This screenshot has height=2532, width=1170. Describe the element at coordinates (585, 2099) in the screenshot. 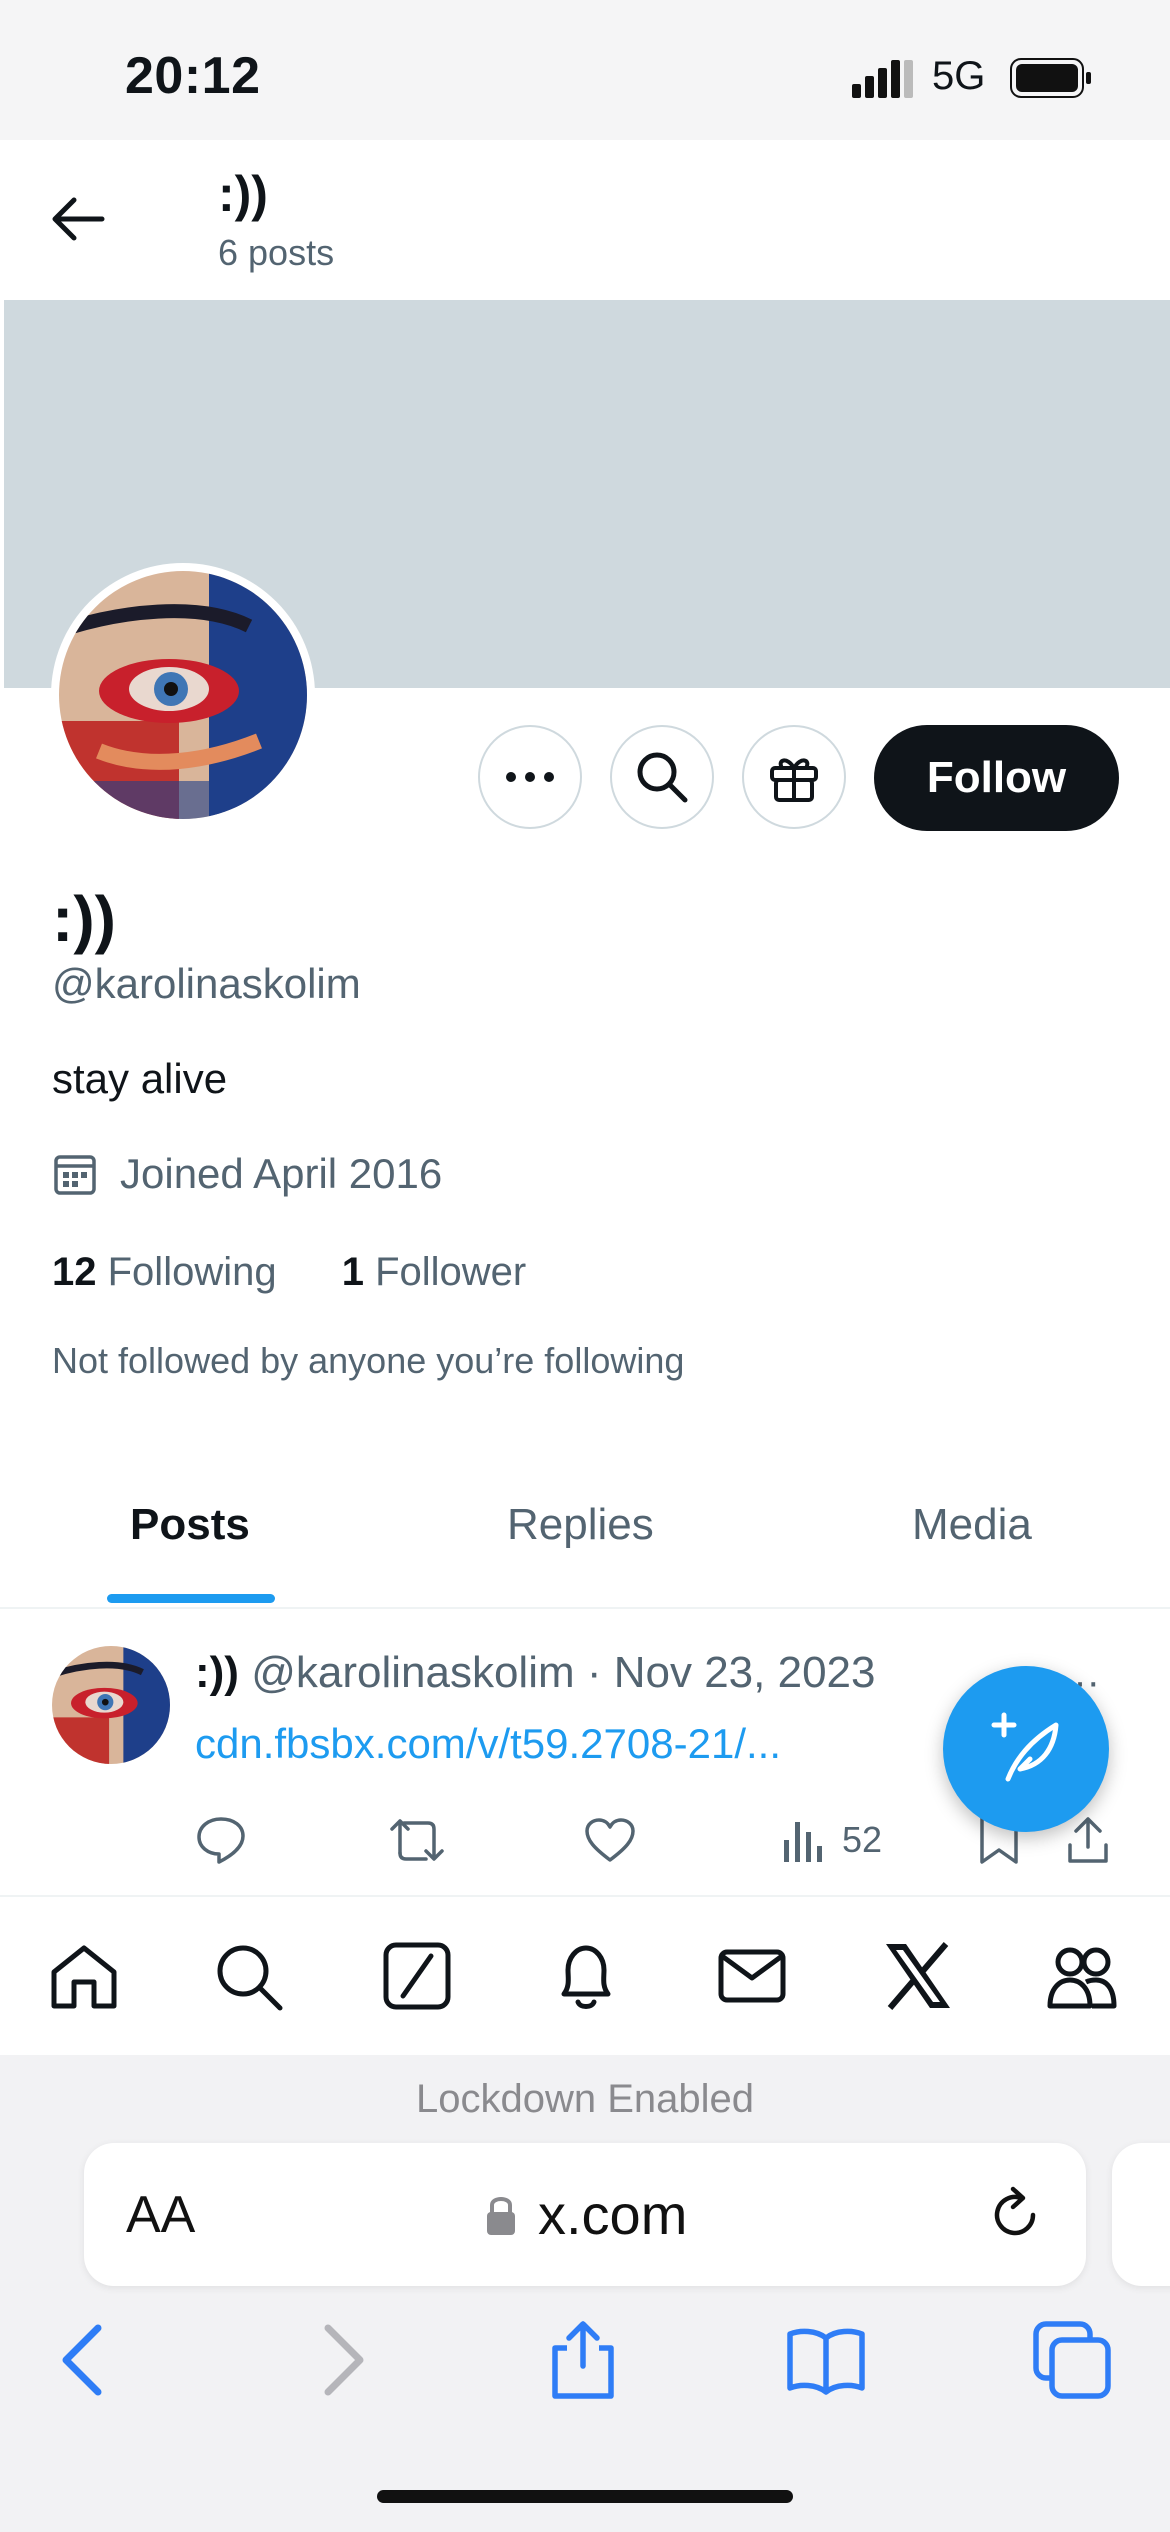

I see `lockdown-label: Lockdown Enabled` at that location.